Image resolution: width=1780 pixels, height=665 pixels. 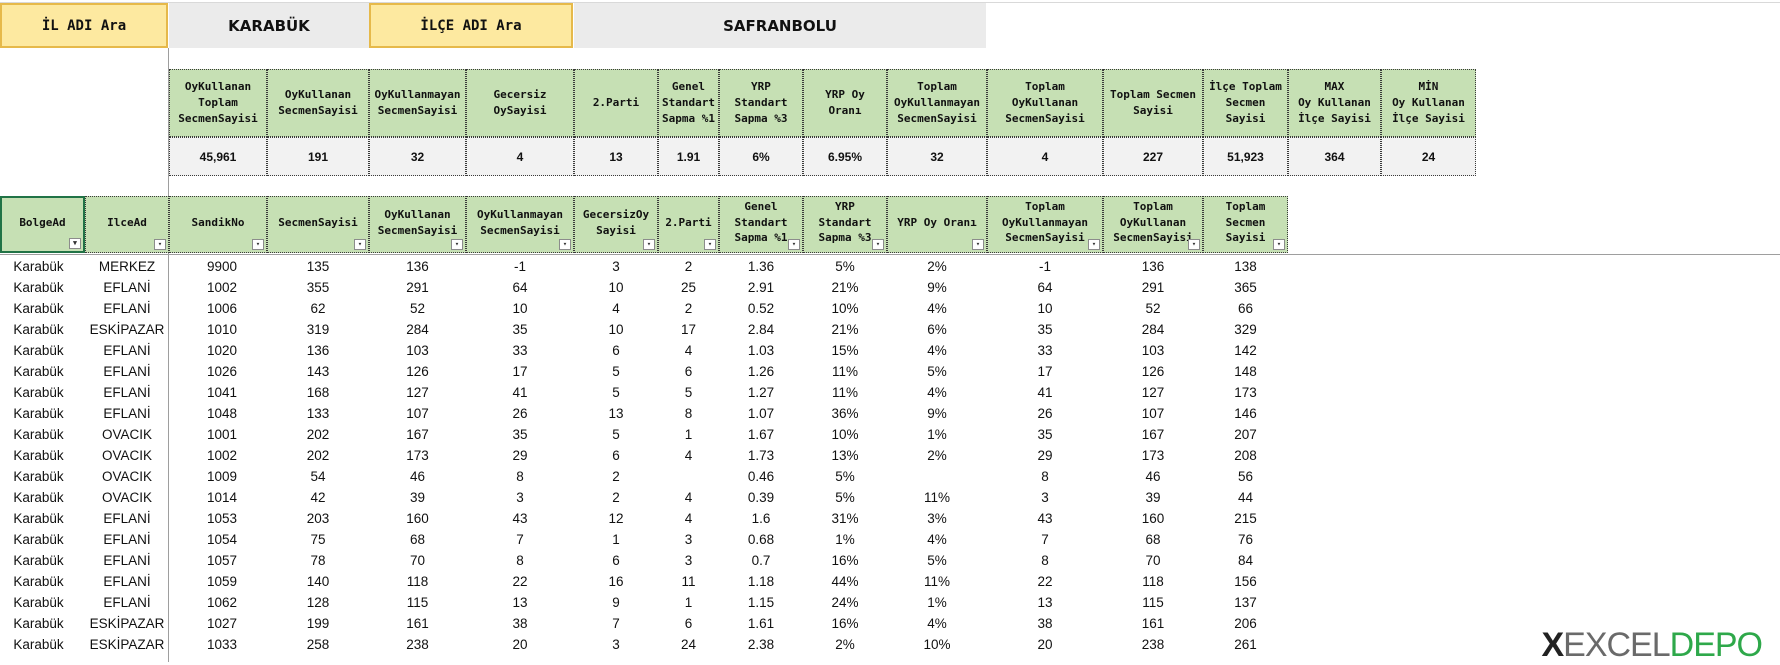 I want to click on column-header: YRP Standart Sapma %3 ▾, so click(x=845, y=224).